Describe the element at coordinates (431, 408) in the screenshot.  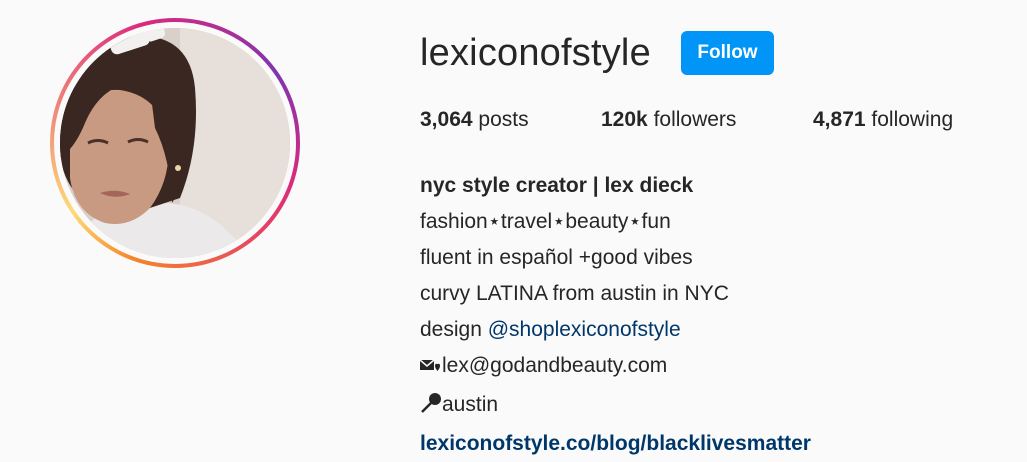
I see `pin-icon` at that location.